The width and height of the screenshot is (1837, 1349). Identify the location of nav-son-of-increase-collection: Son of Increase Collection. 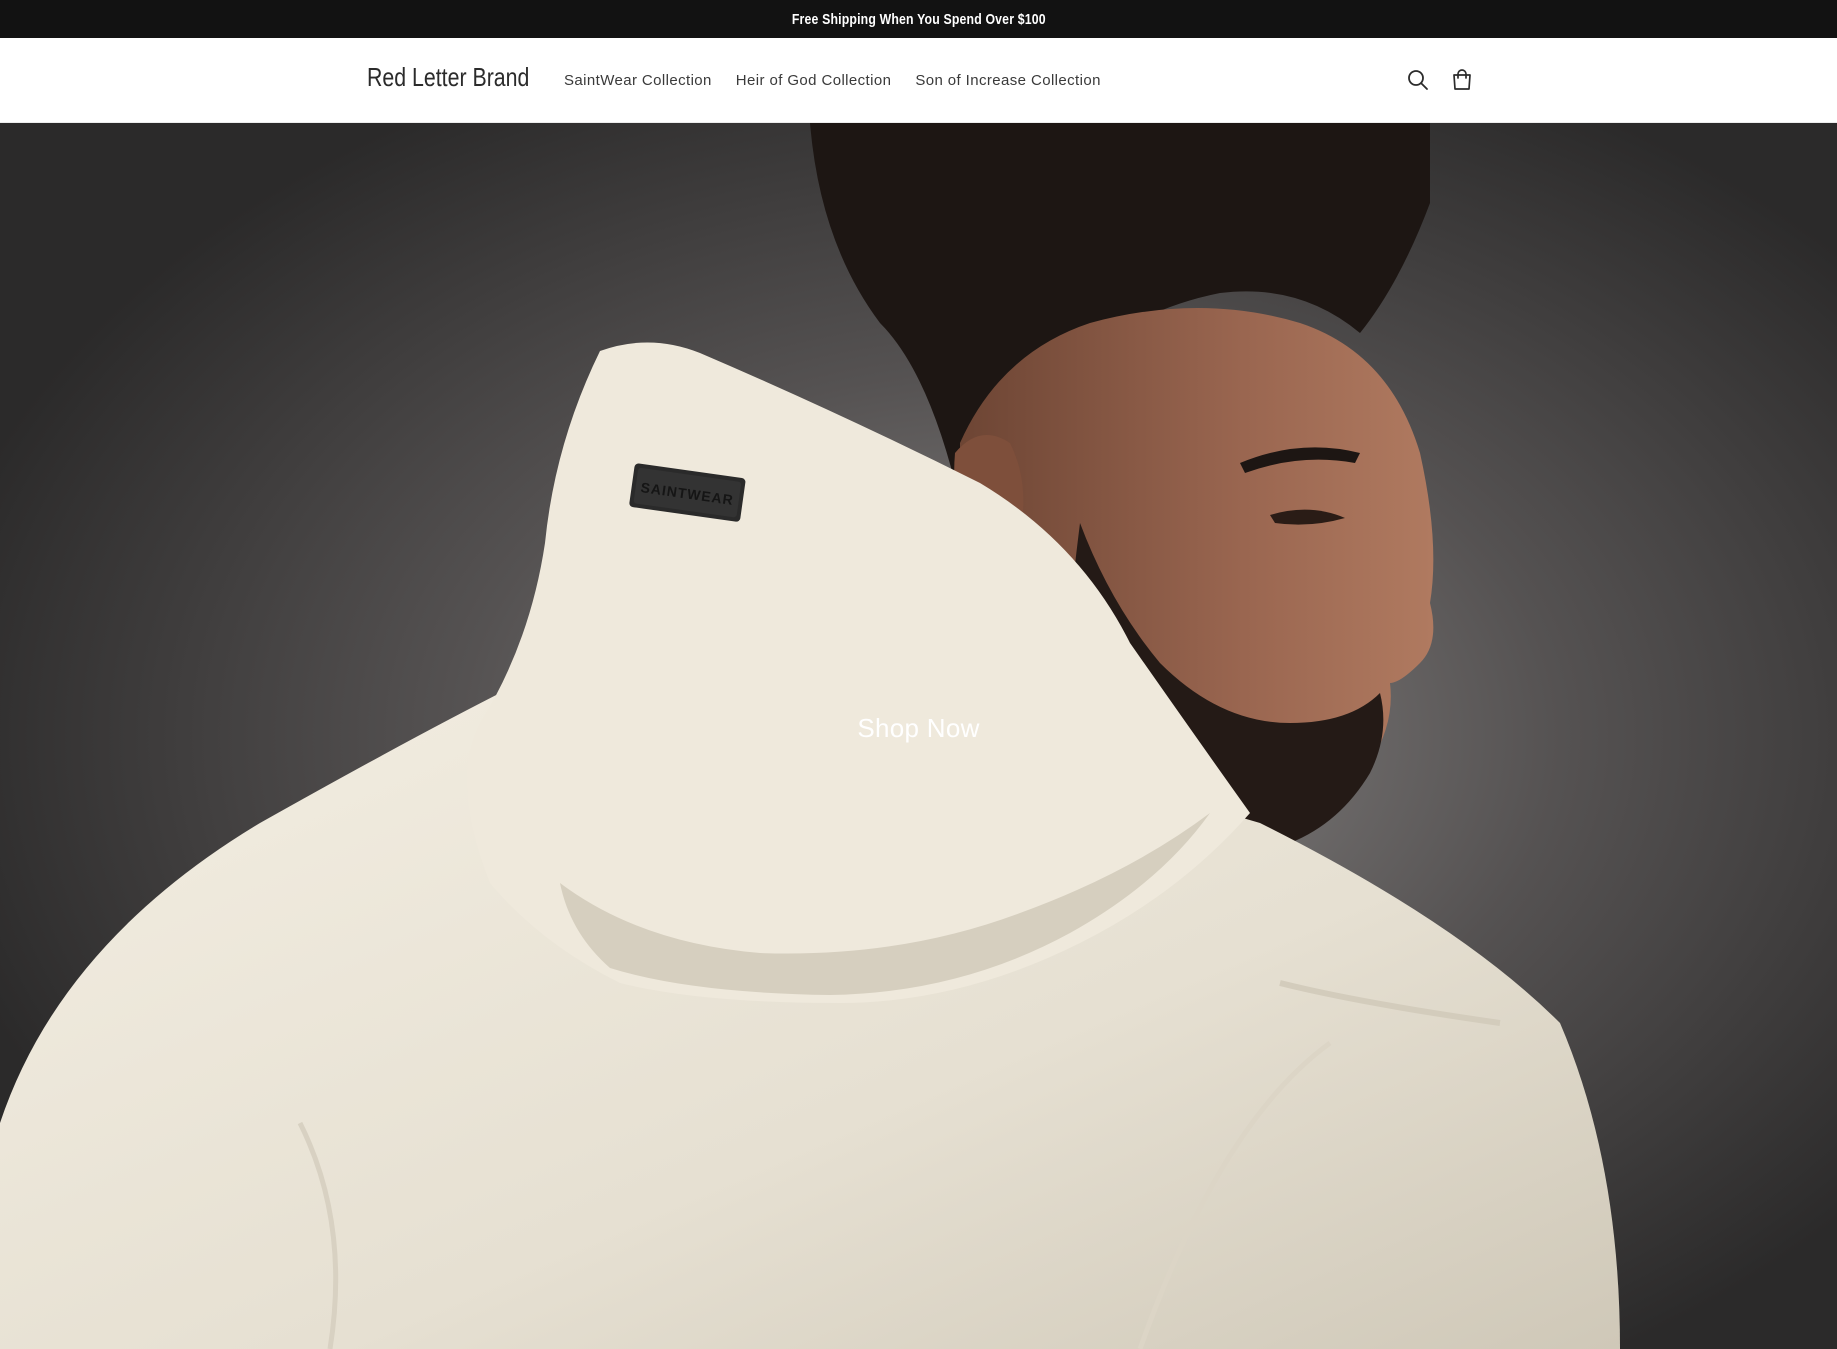
(1008, 80).